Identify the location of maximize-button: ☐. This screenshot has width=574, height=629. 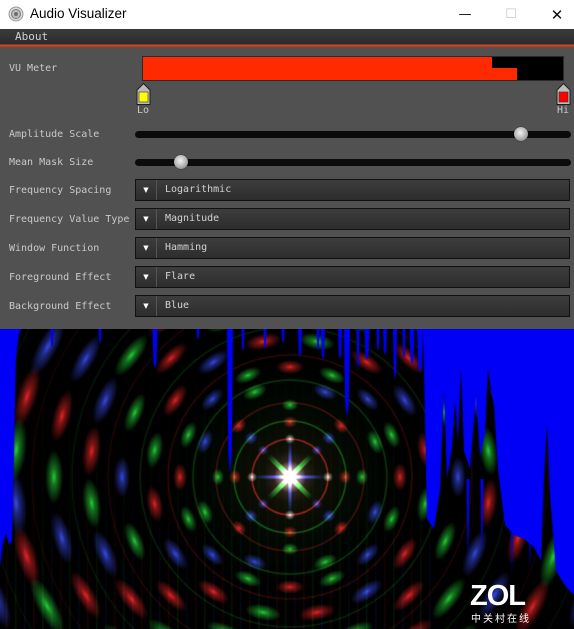
(511, 14).